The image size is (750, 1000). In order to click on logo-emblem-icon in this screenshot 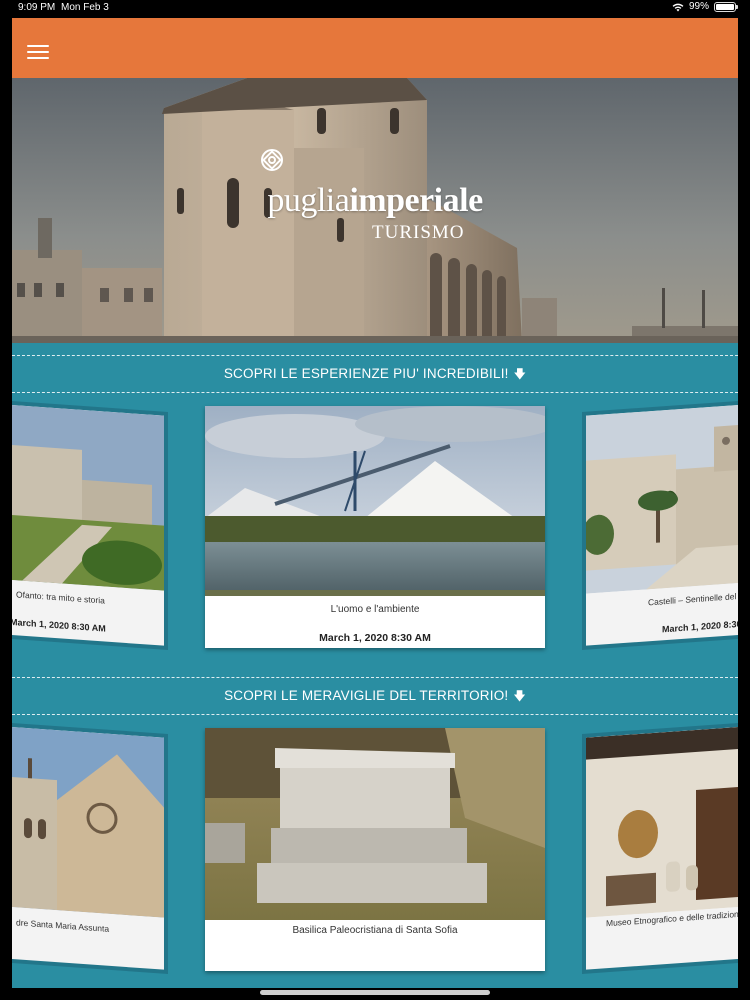, I will do `click(272, 160)`.